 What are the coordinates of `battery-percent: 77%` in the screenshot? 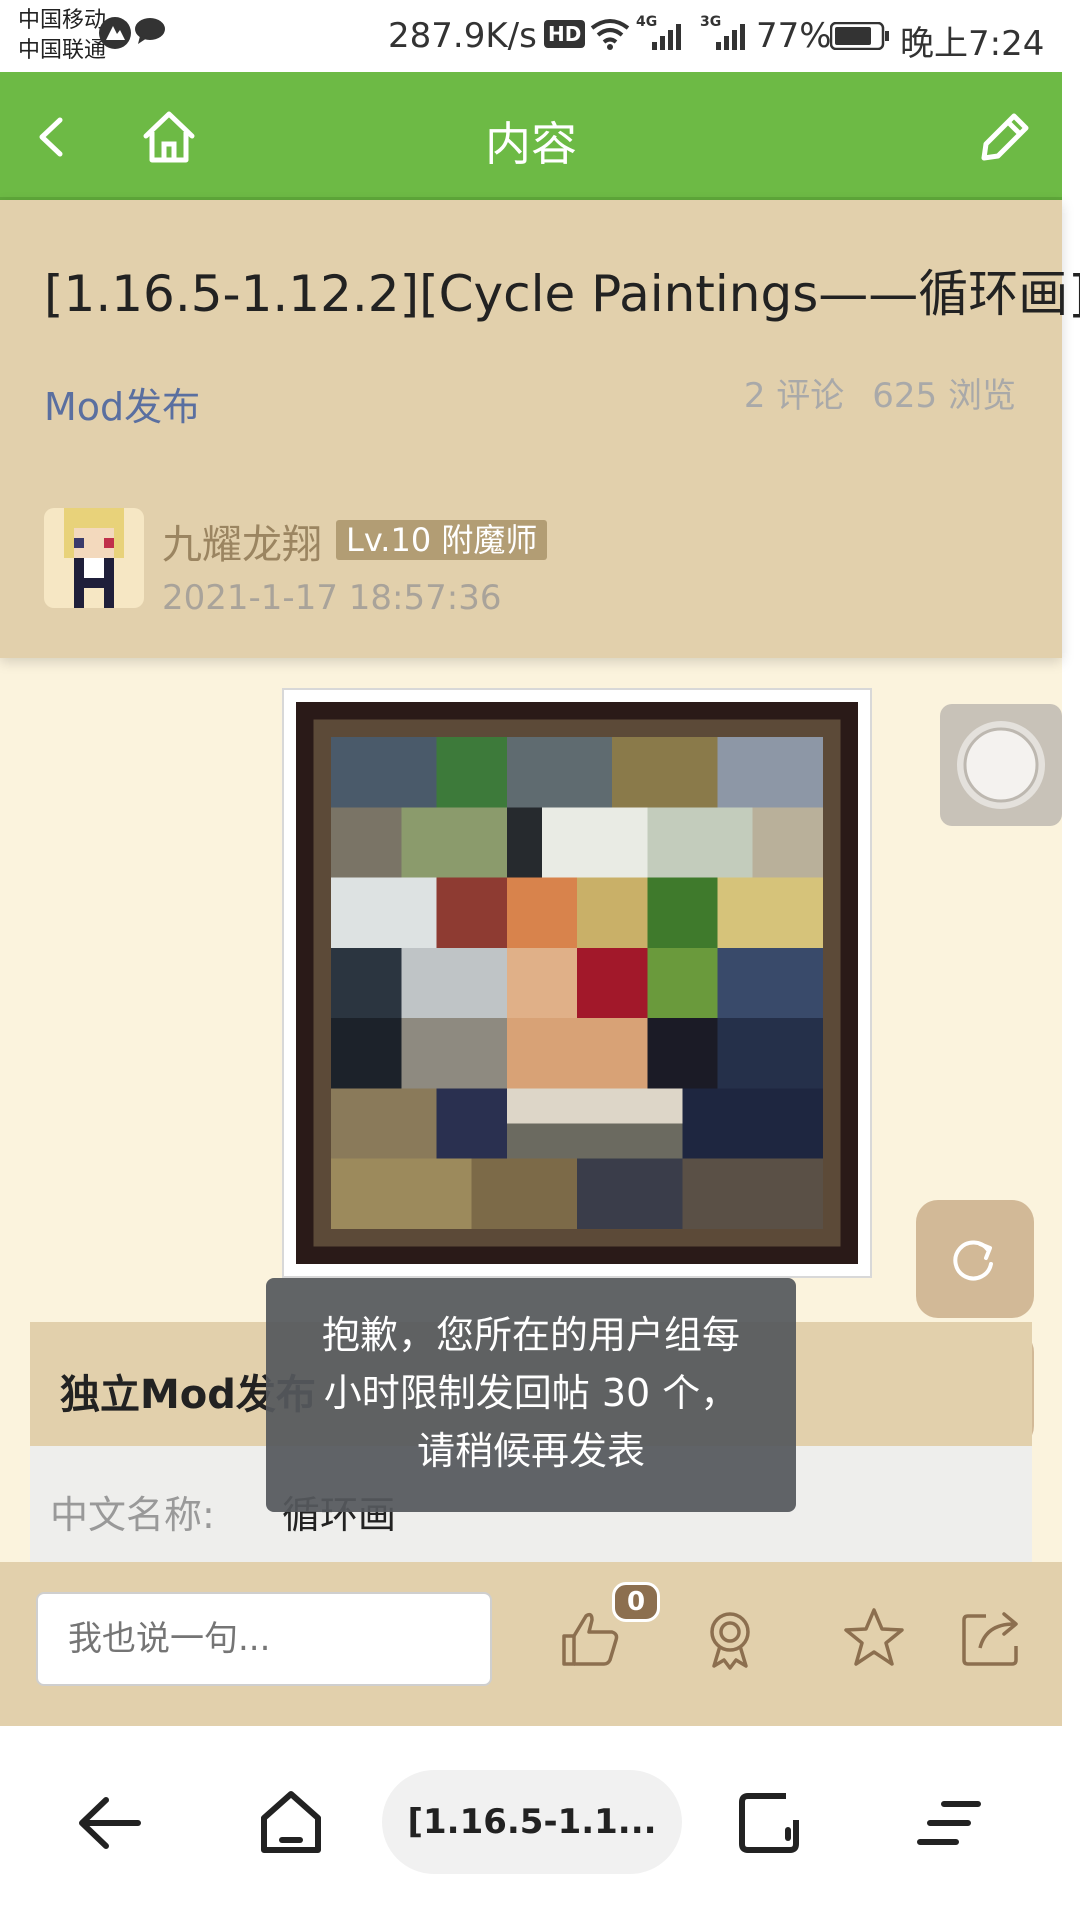 It's located at (794, 36).